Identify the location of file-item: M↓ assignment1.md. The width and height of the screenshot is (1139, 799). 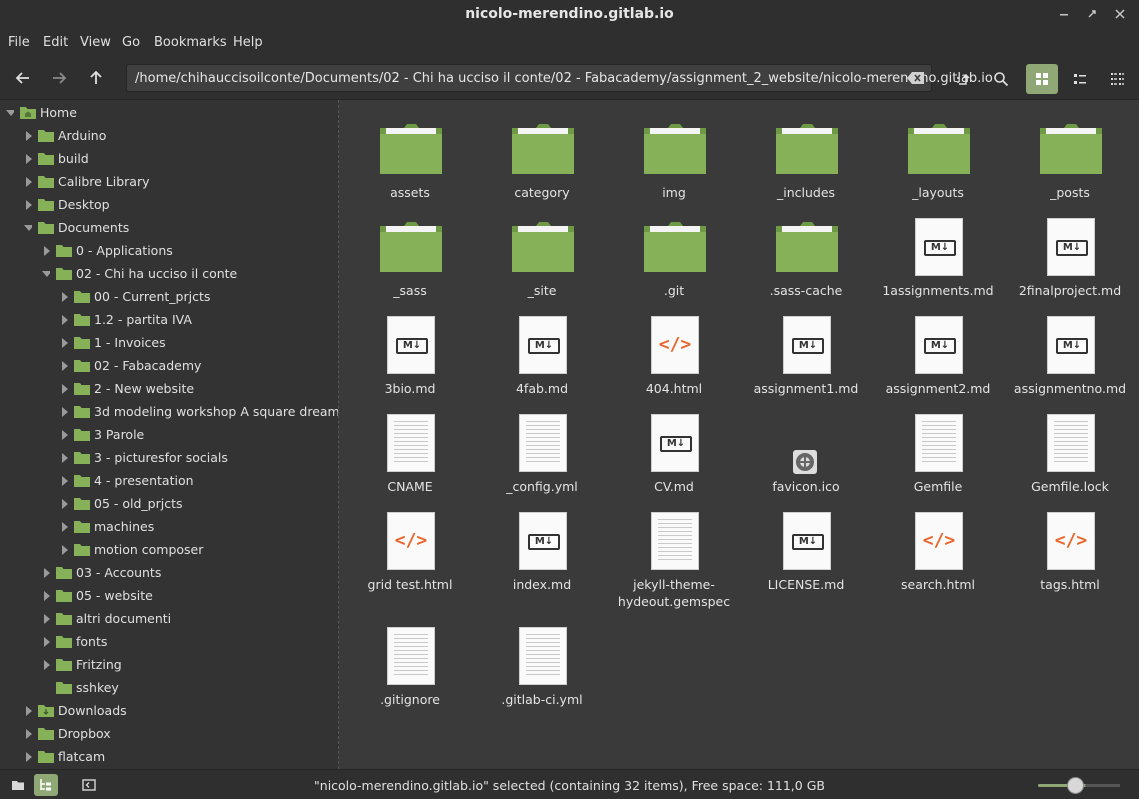
(806, 353).